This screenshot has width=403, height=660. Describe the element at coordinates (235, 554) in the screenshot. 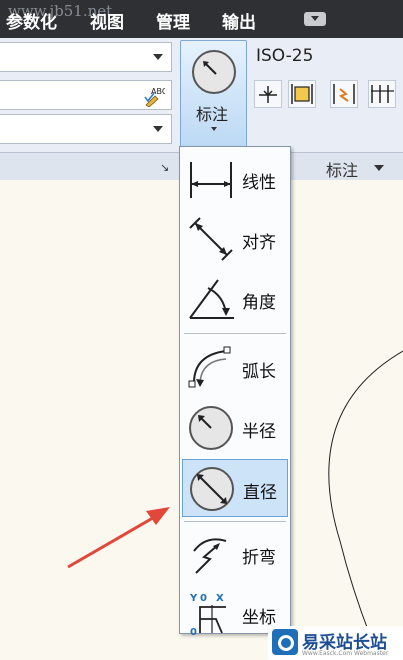

I see `menu-item-jogged: 折弯` at that location.